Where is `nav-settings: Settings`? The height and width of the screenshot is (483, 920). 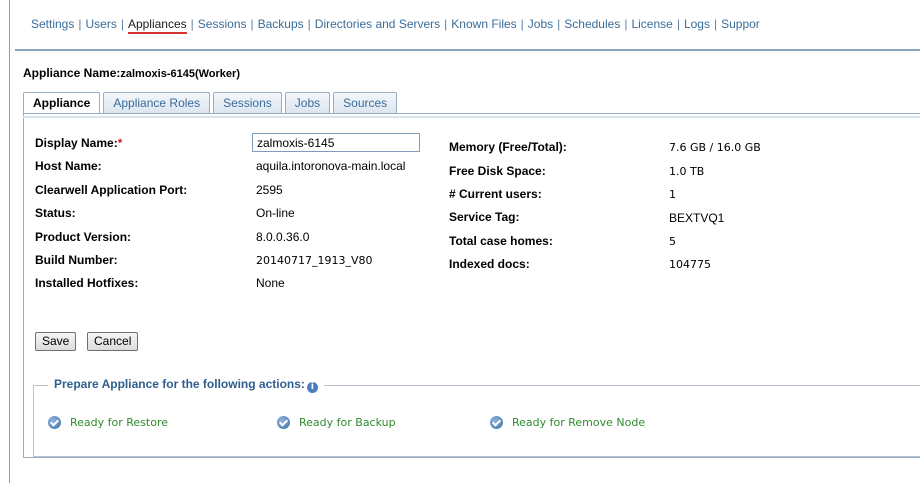
nav-settings: Settings is located at coordinates (52, 24).